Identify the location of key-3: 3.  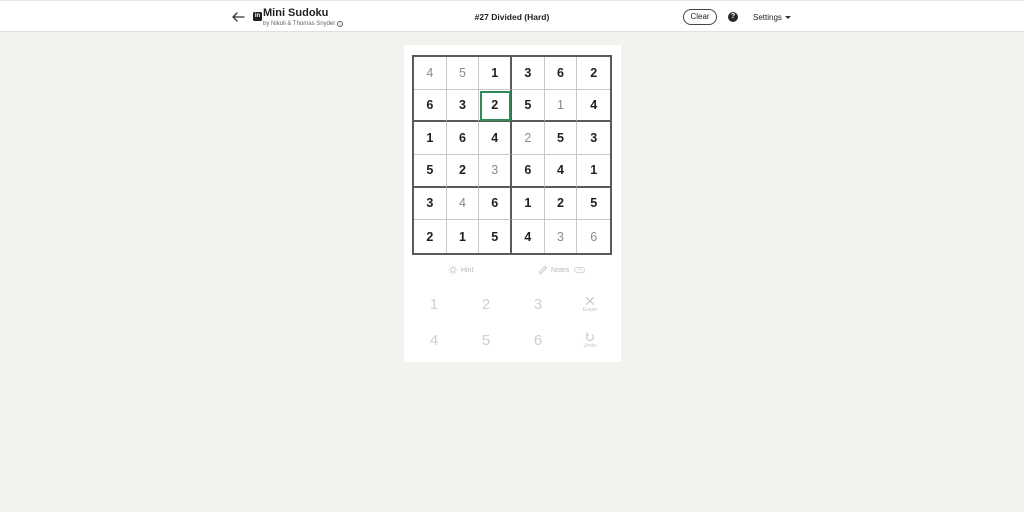
(538, 304).